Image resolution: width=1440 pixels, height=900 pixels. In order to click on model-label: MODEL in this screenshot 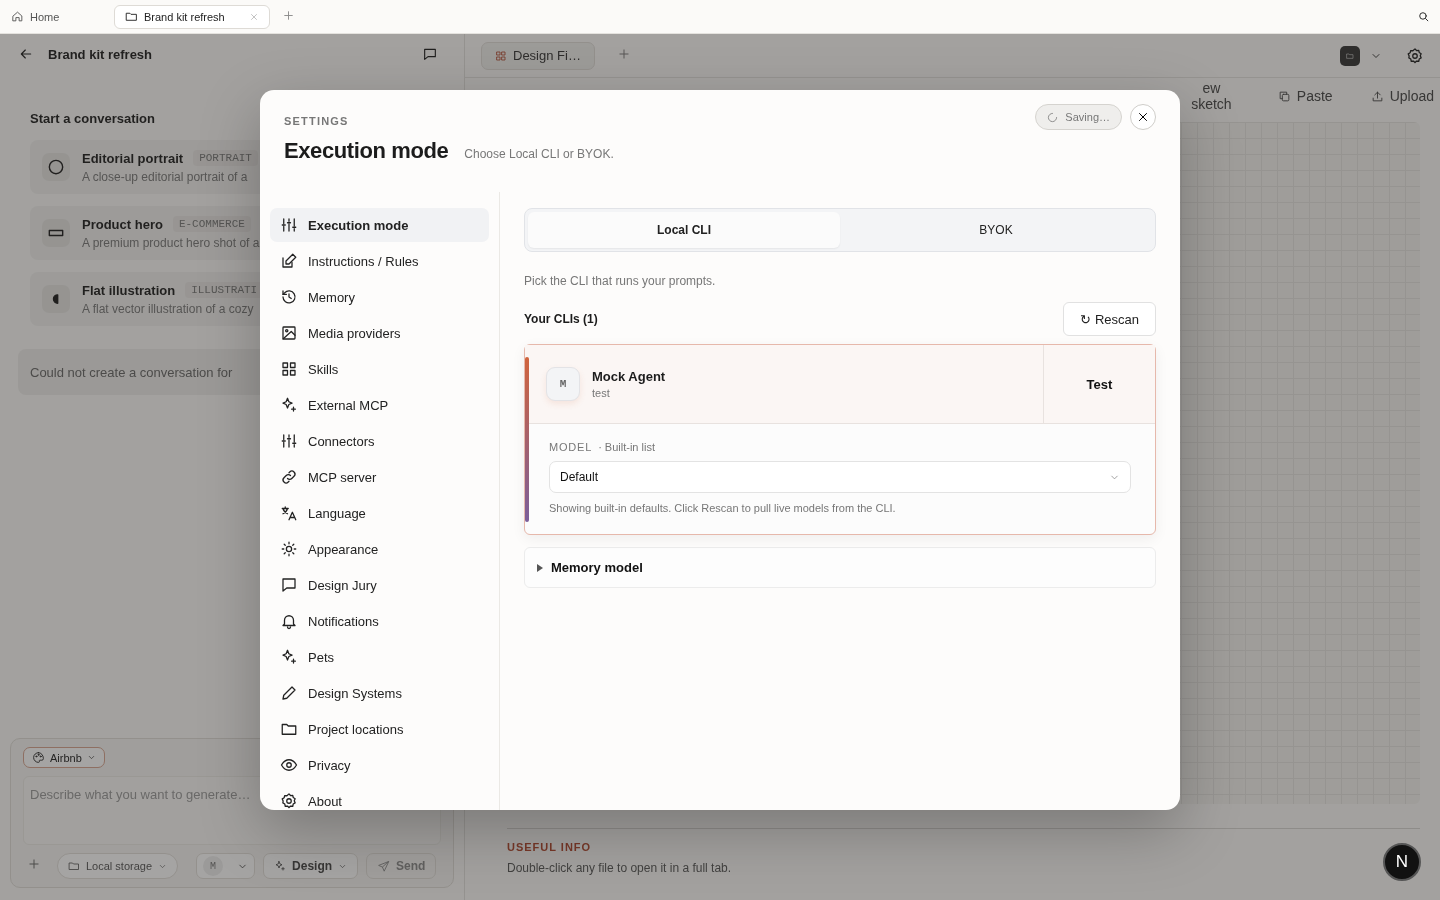, I will do `click(571, 447)`.